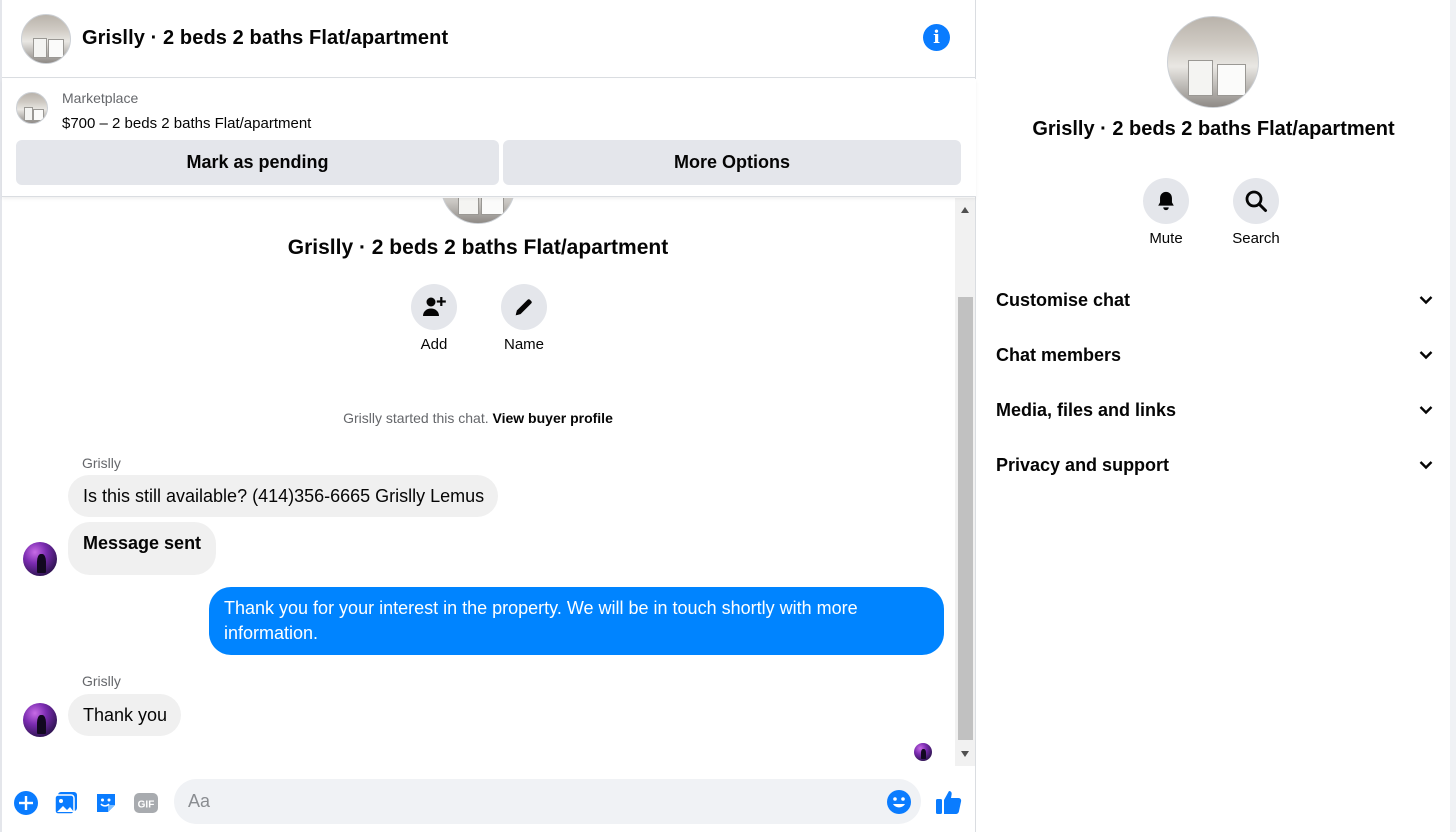 The width and height of the screenshot is (1456, 832). What do you see at coordinates (965, 754) in the screenshot?
I see `scroll-down-arrow` at bounding box center [965, 754].